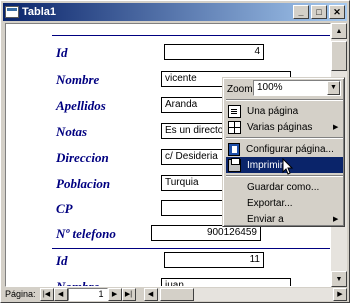 This screenshot has height=303, width=350. What do you see at coordinates (245, 294) in the screenshot?
I see `horizontal-scrollbar: ◀ ▶` at bounding box center [245, 294].